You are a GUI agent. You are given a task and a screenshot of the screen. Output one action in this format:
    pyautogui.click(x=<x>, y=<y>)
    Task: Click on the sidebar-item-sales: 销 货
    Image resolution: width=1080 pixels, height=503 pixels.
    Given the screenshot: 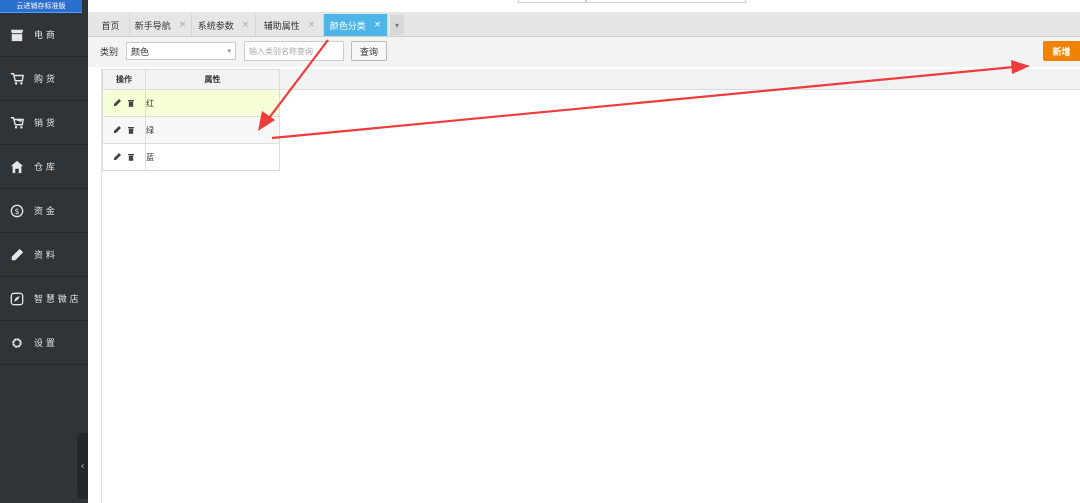 What is the action you would take?
    pyautogui.click(x=44, y=123)
    